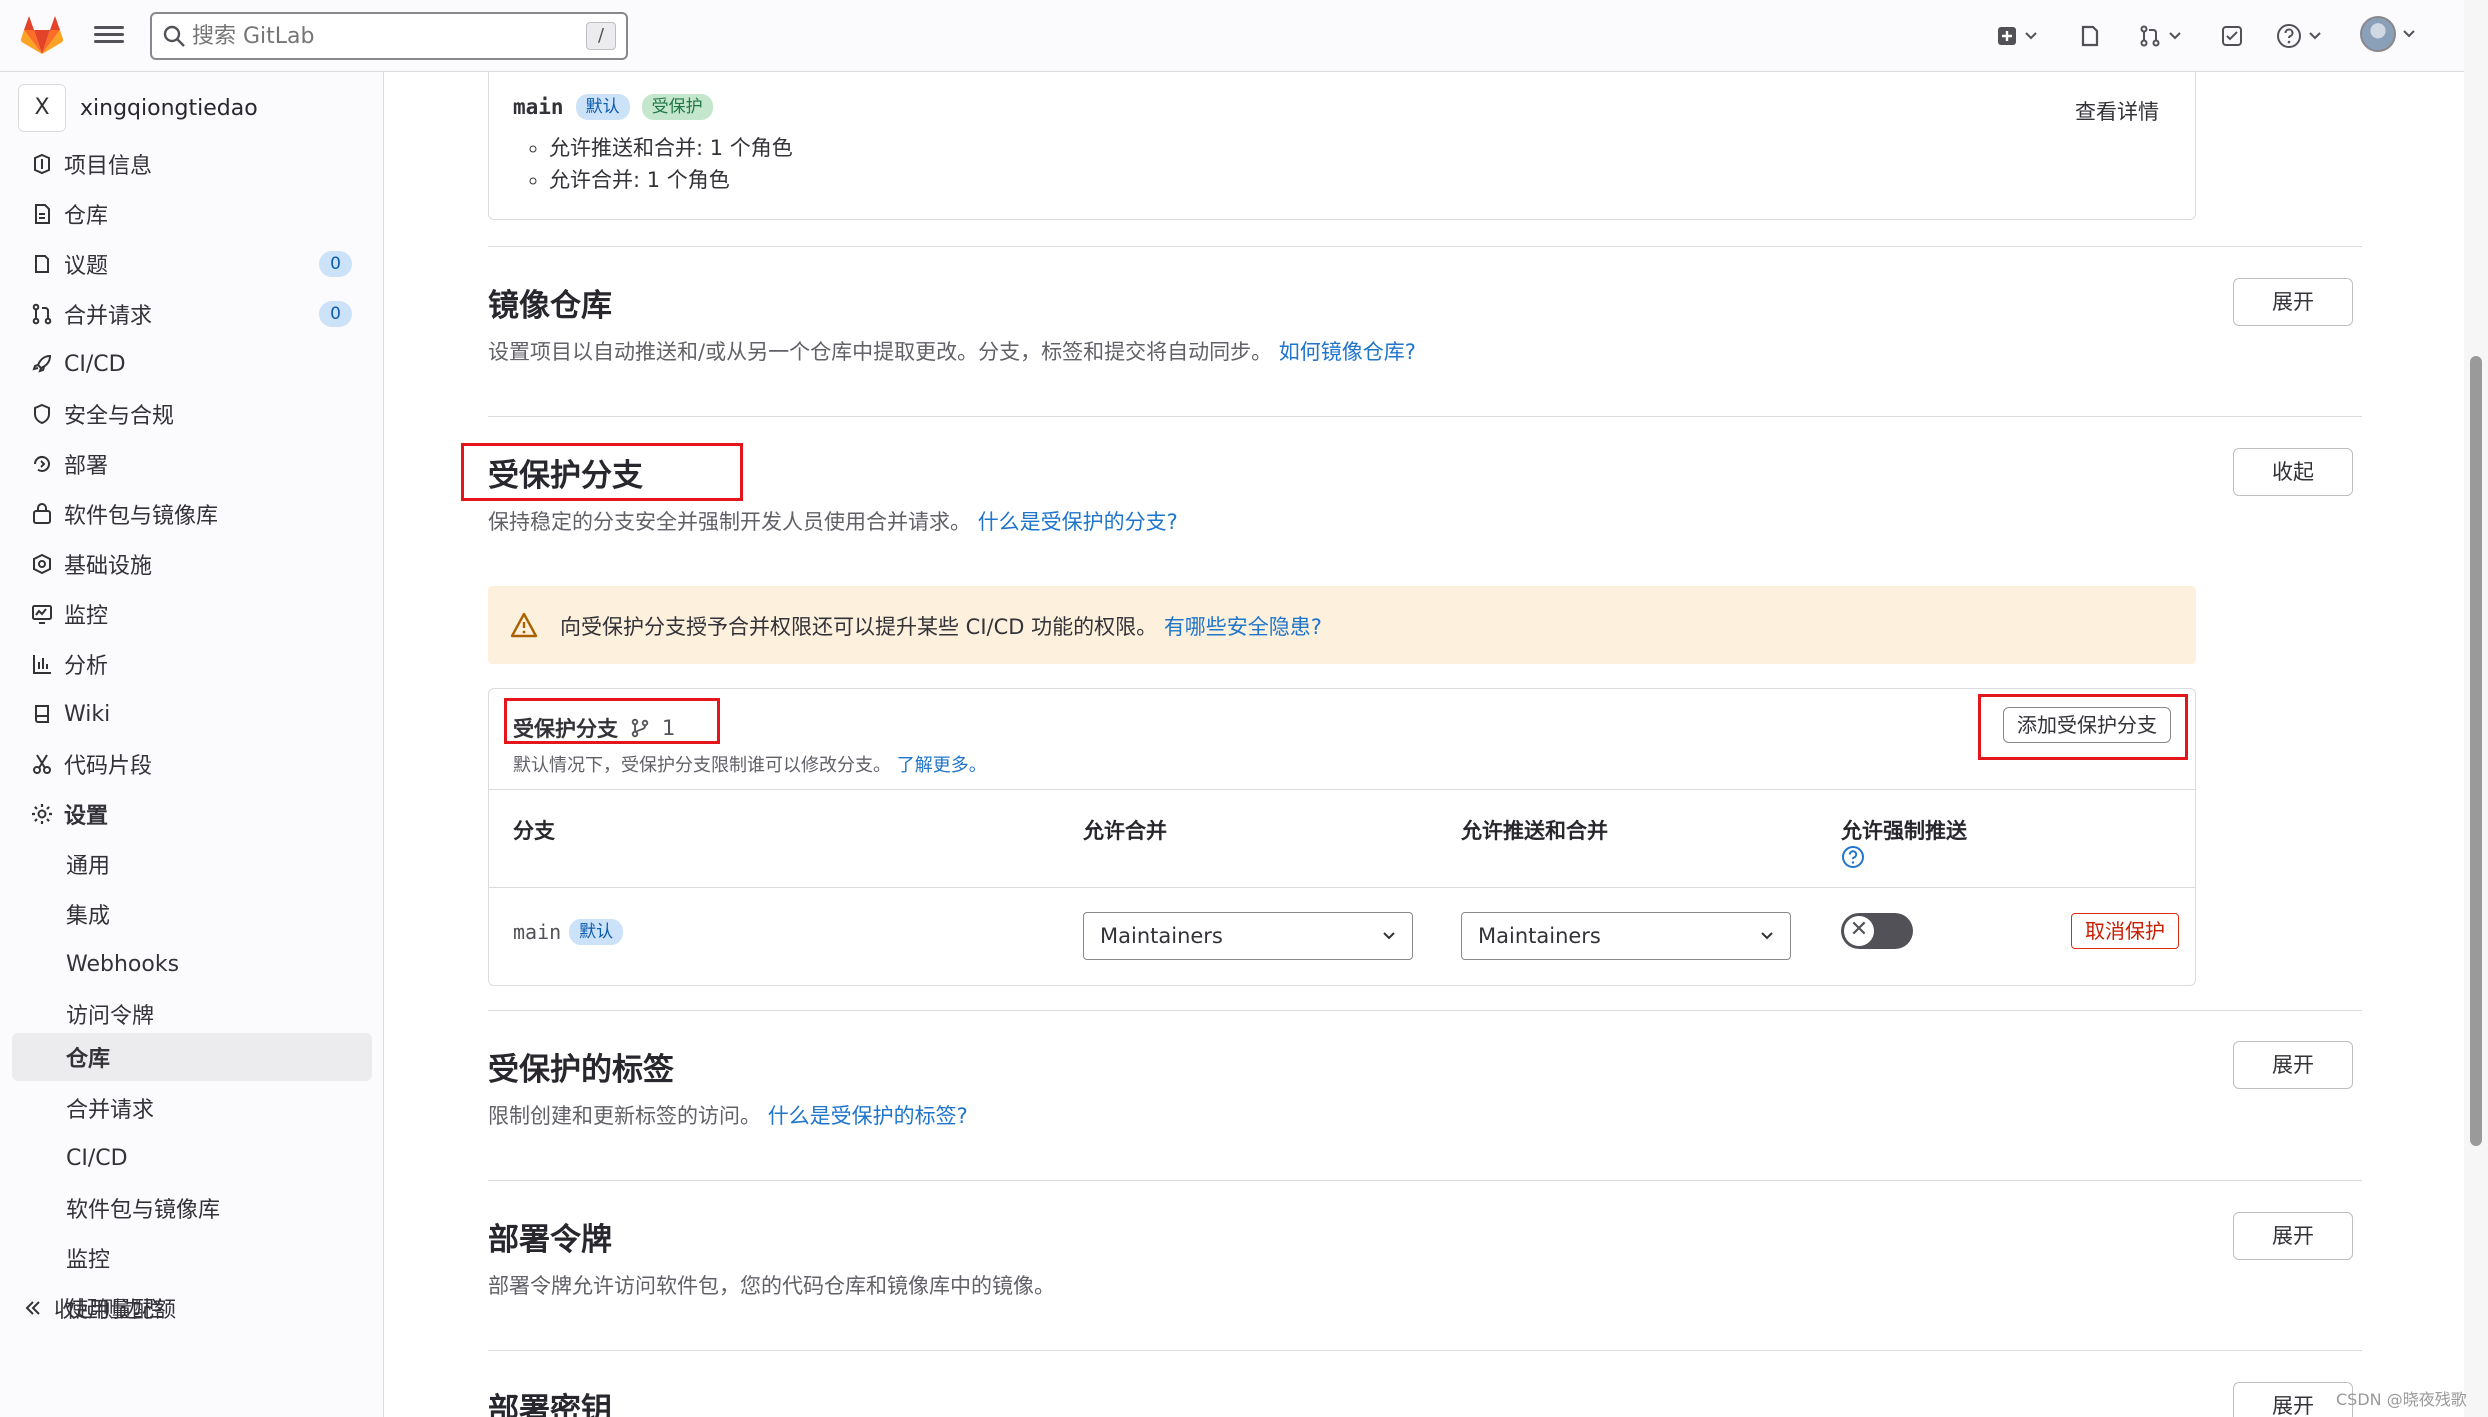 The image size is (2488, 1417). What do you see at coordinates (192, 814) in the screenshot?
I see `sidebar-item-settings: 设置` at bounding box center [192, 814].